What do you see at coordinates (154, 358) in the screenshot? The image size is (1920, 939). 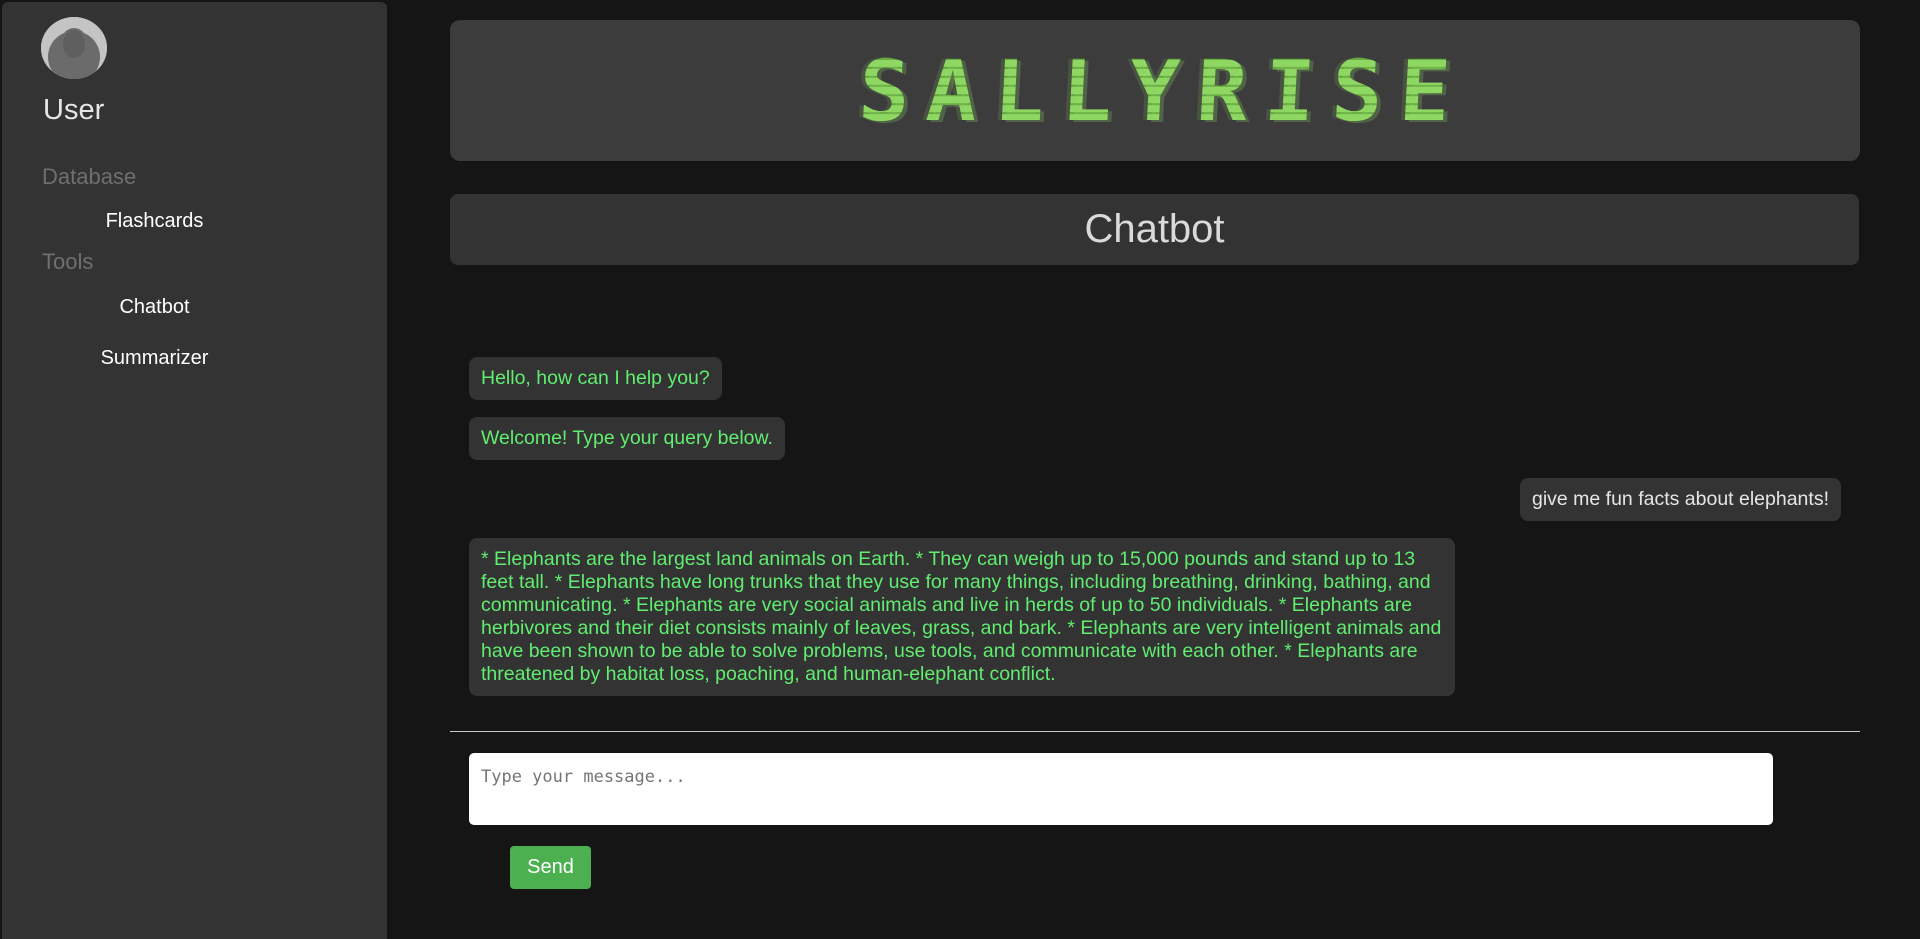 I see `sidebar-item-summarizer: Summarizer` at bounding box center [154, 358].